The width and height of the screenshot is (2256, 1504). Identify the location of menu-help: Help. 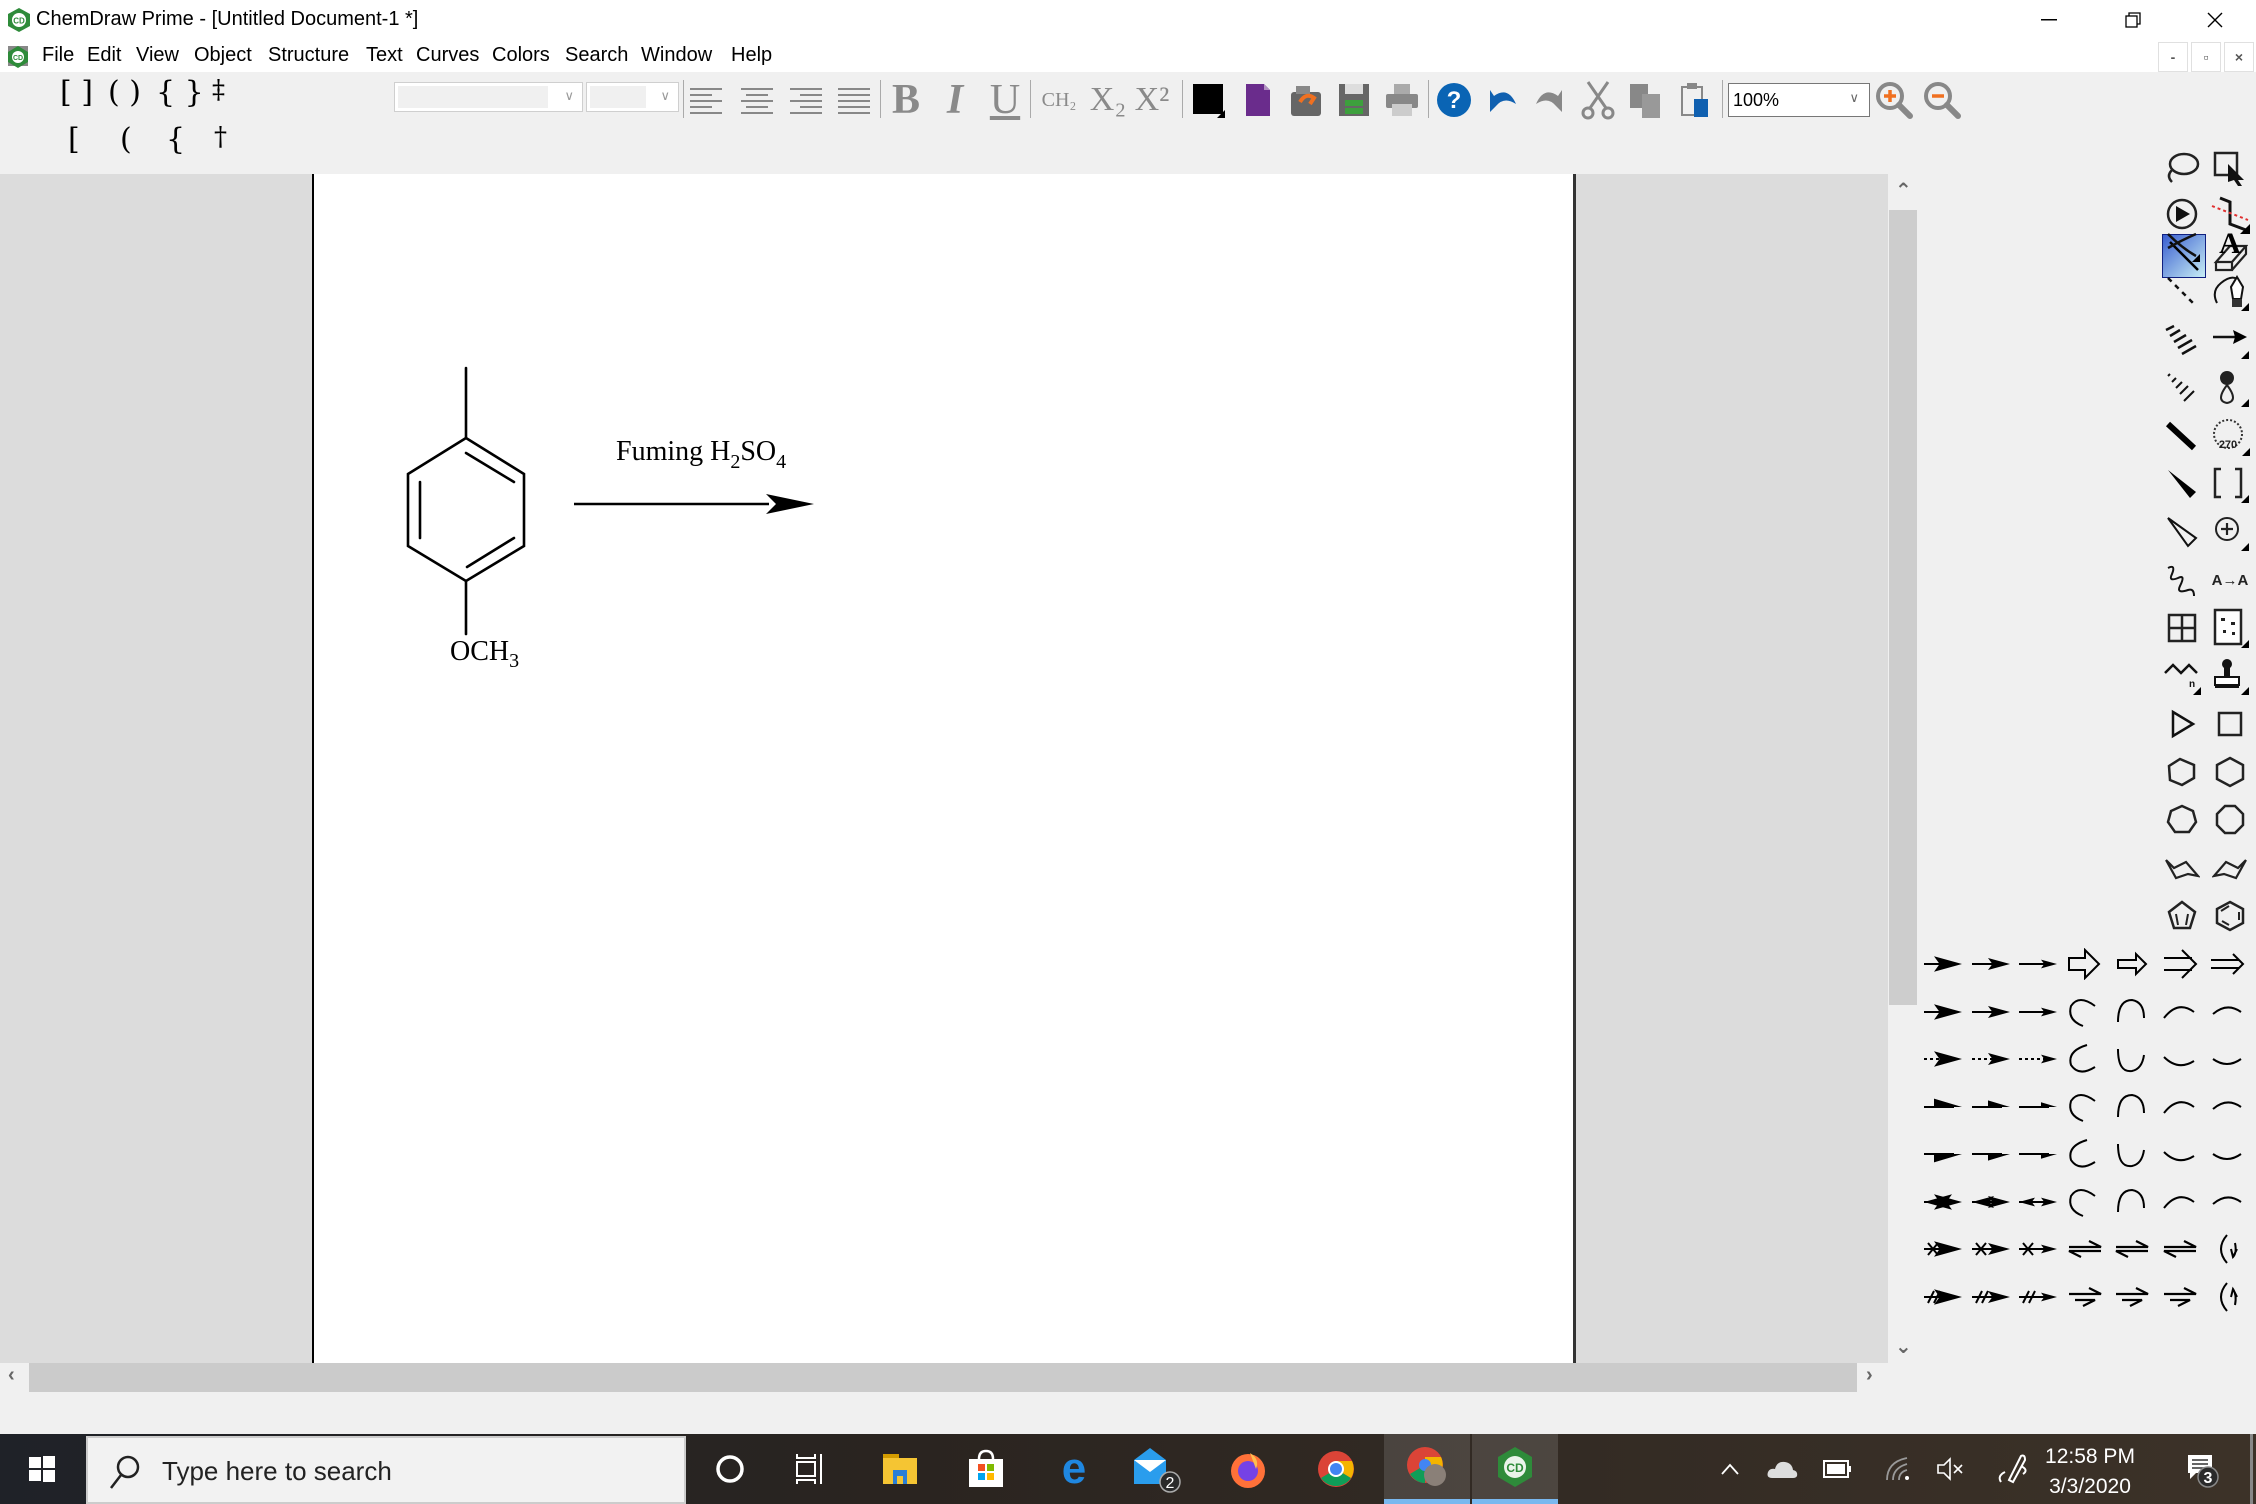
(751, 55).